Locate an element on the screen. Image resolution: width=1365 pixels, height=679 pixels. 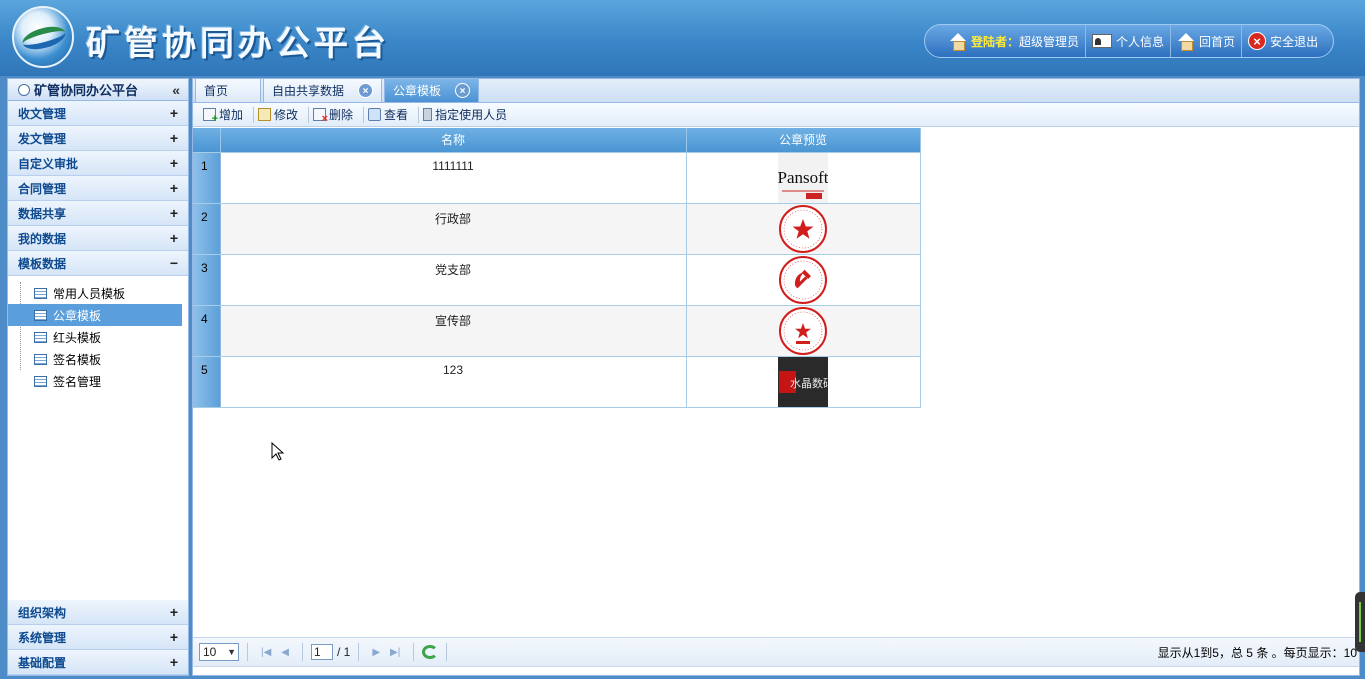
menu-group-system: 系统管理 + is located at coordinates (98, 637).